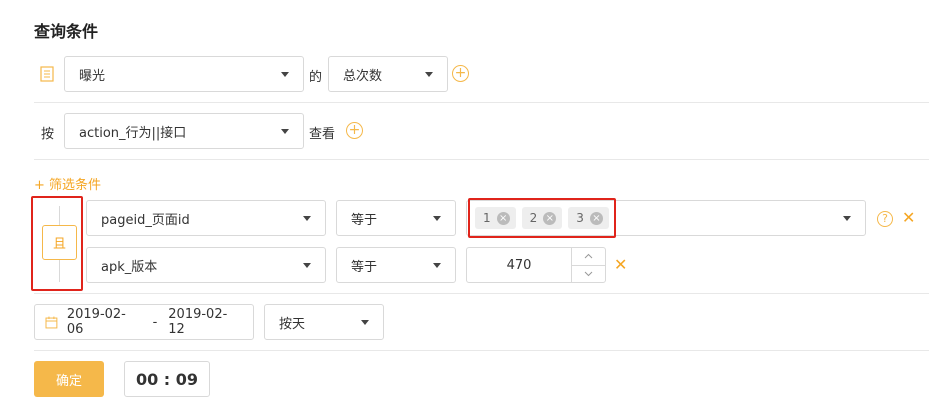 The image size is (929, 405). What do you see at coordinates (316, 77) in the screenshot?
I see `of-label: 的` at bounding box center [316, 77].